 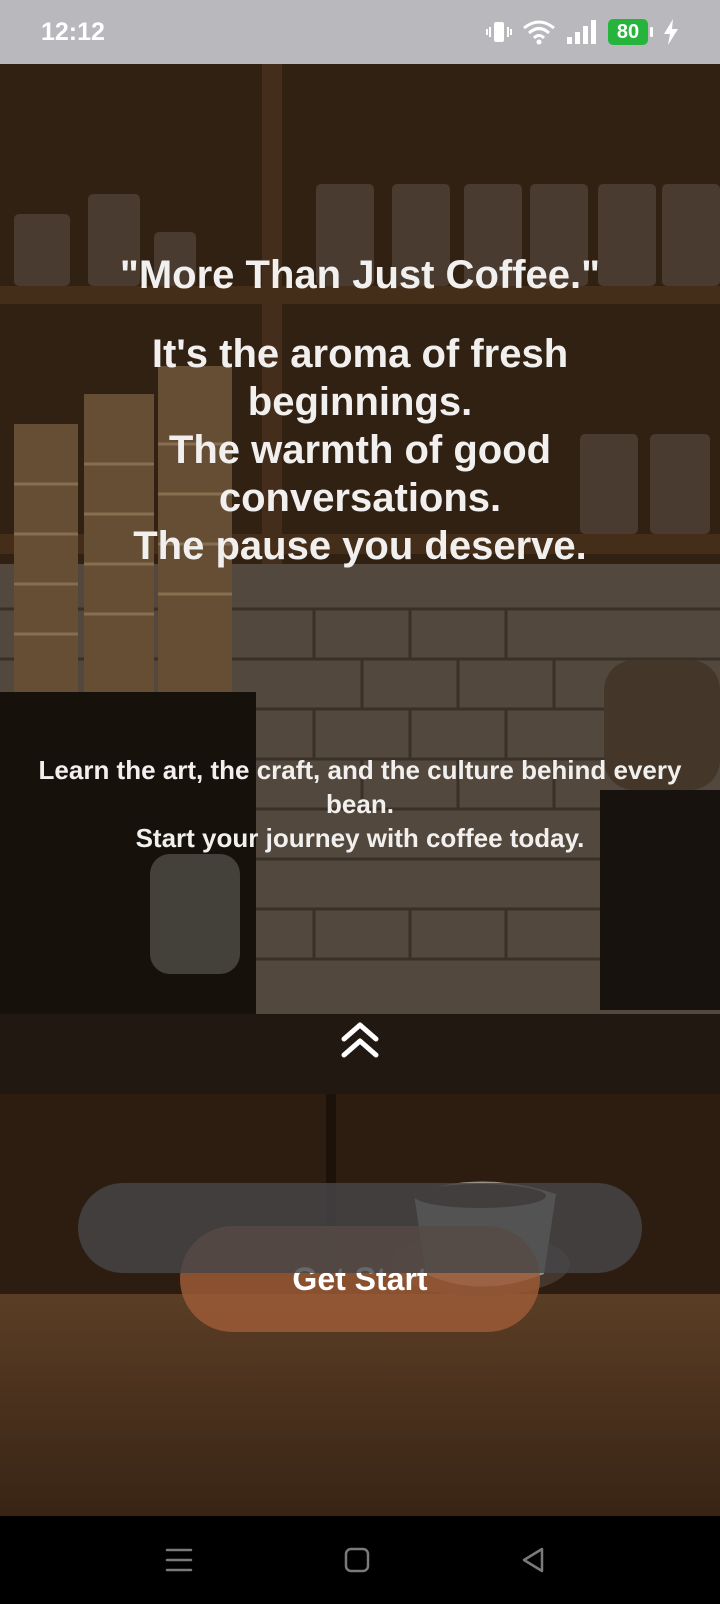 What do you see at coordinates (360, 378) in the screenshot?
I see `subhead-line: It's the aroma of fresh beginnings.` at bounding box center [360, 378].